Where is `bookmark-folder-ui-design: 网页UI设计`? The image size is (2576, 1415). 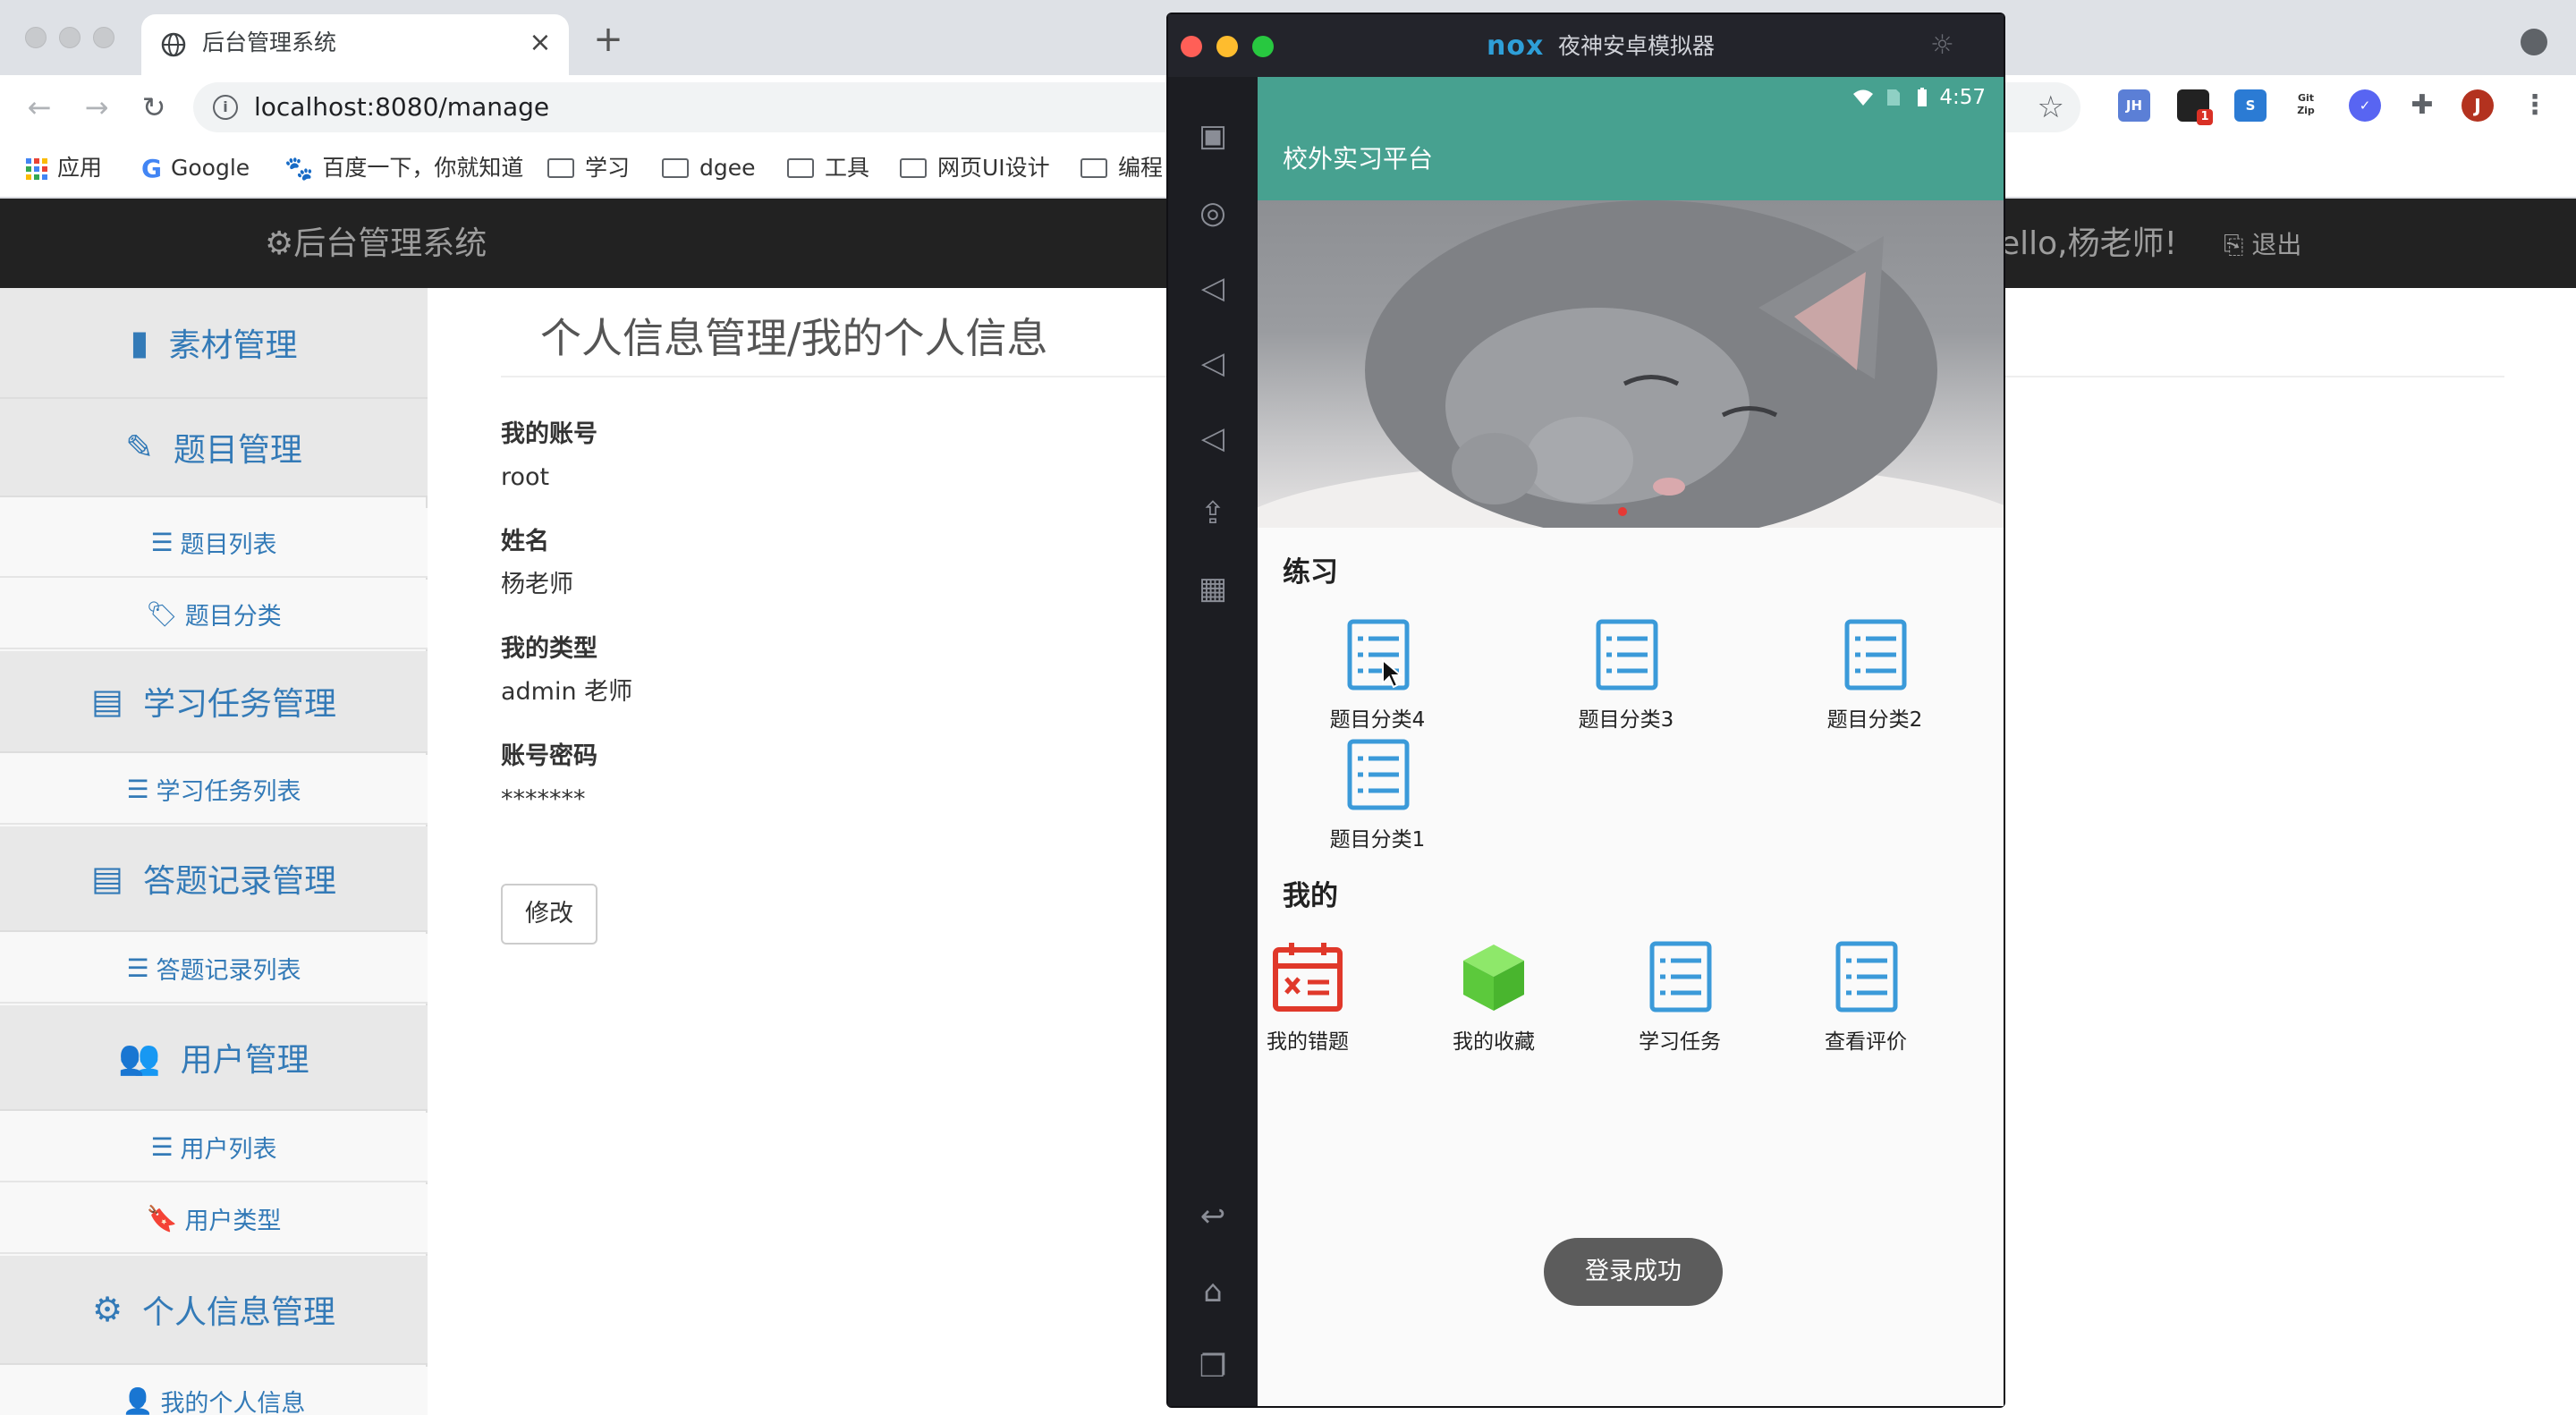 bookmark-folder-ui-design: 网页UI设计 is located at coordinates (975, 168).